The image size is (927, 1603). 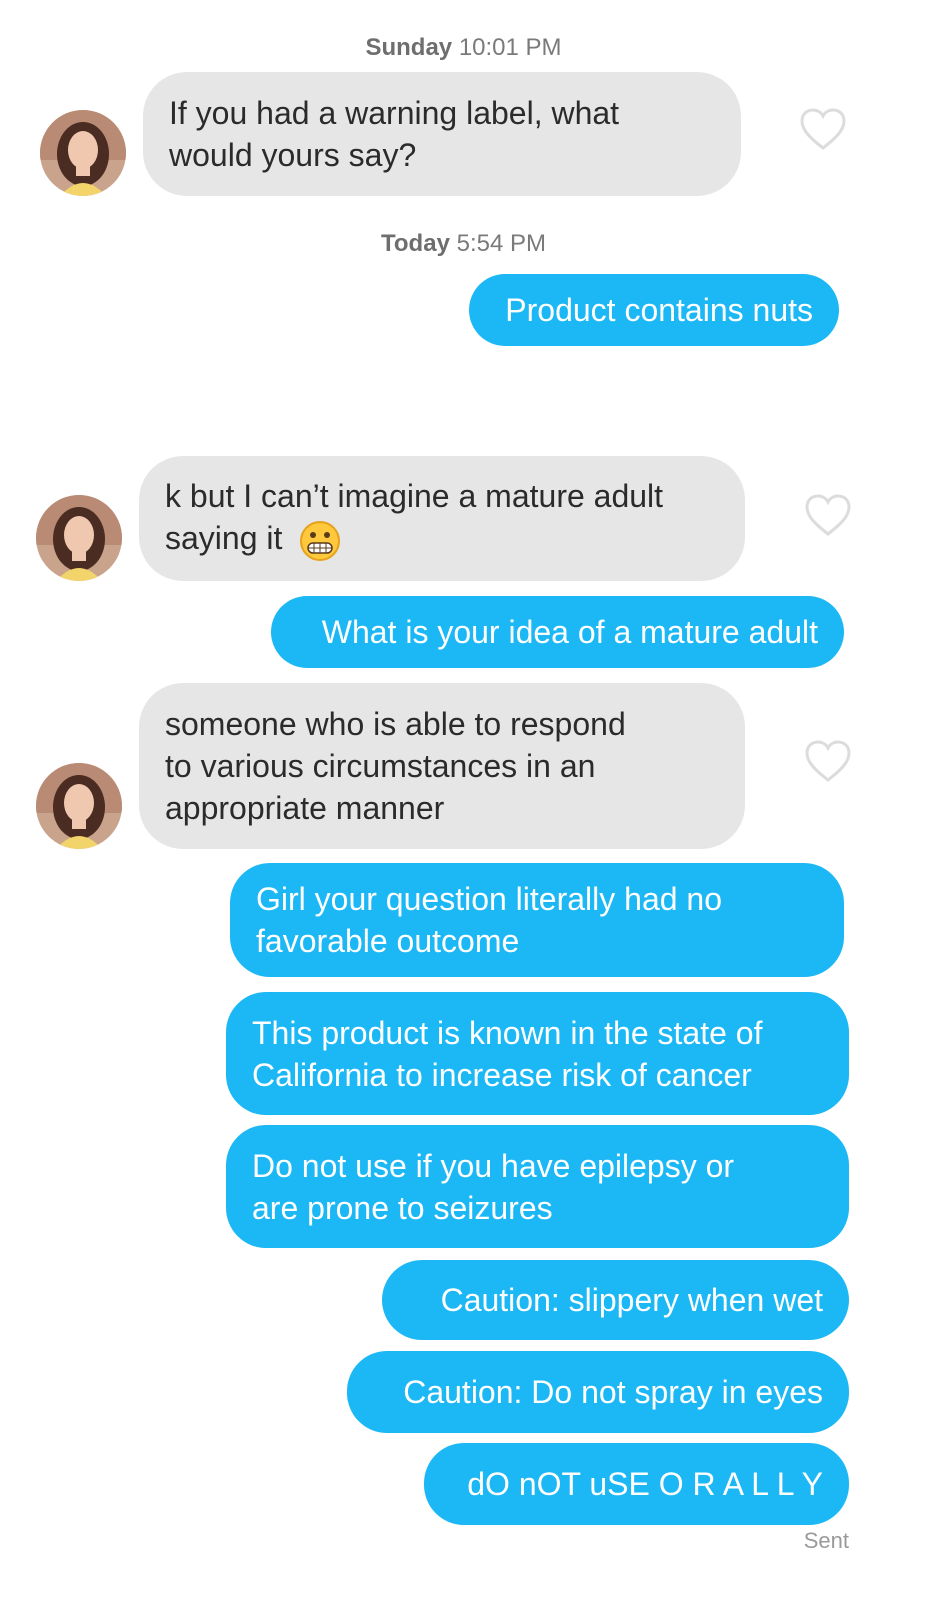 What do you see at coordinates (415, 243) in the screenshot?
I see `timestamp-day: Today` at bounding box center [415, 243].